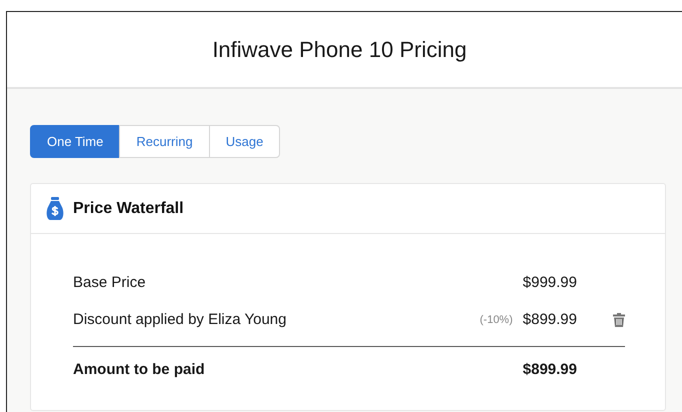 Image resolution: width=682 pixels, height=412 pixels. Describe the element at coordinates (180, 319) in the screenshot. I see `row-label: Discount applied by Eliza Young` at that location.